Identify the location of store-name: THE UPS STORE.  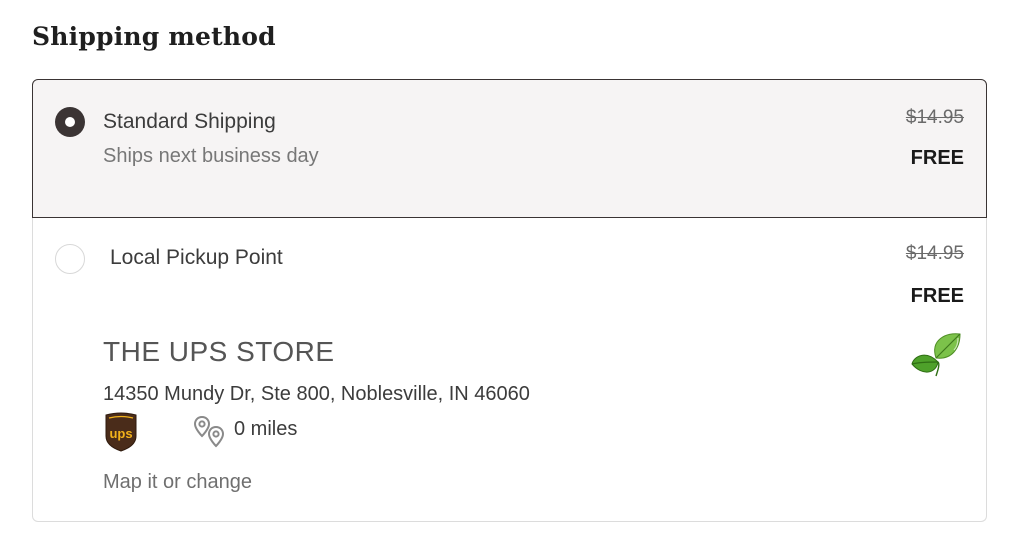
(219, 351).